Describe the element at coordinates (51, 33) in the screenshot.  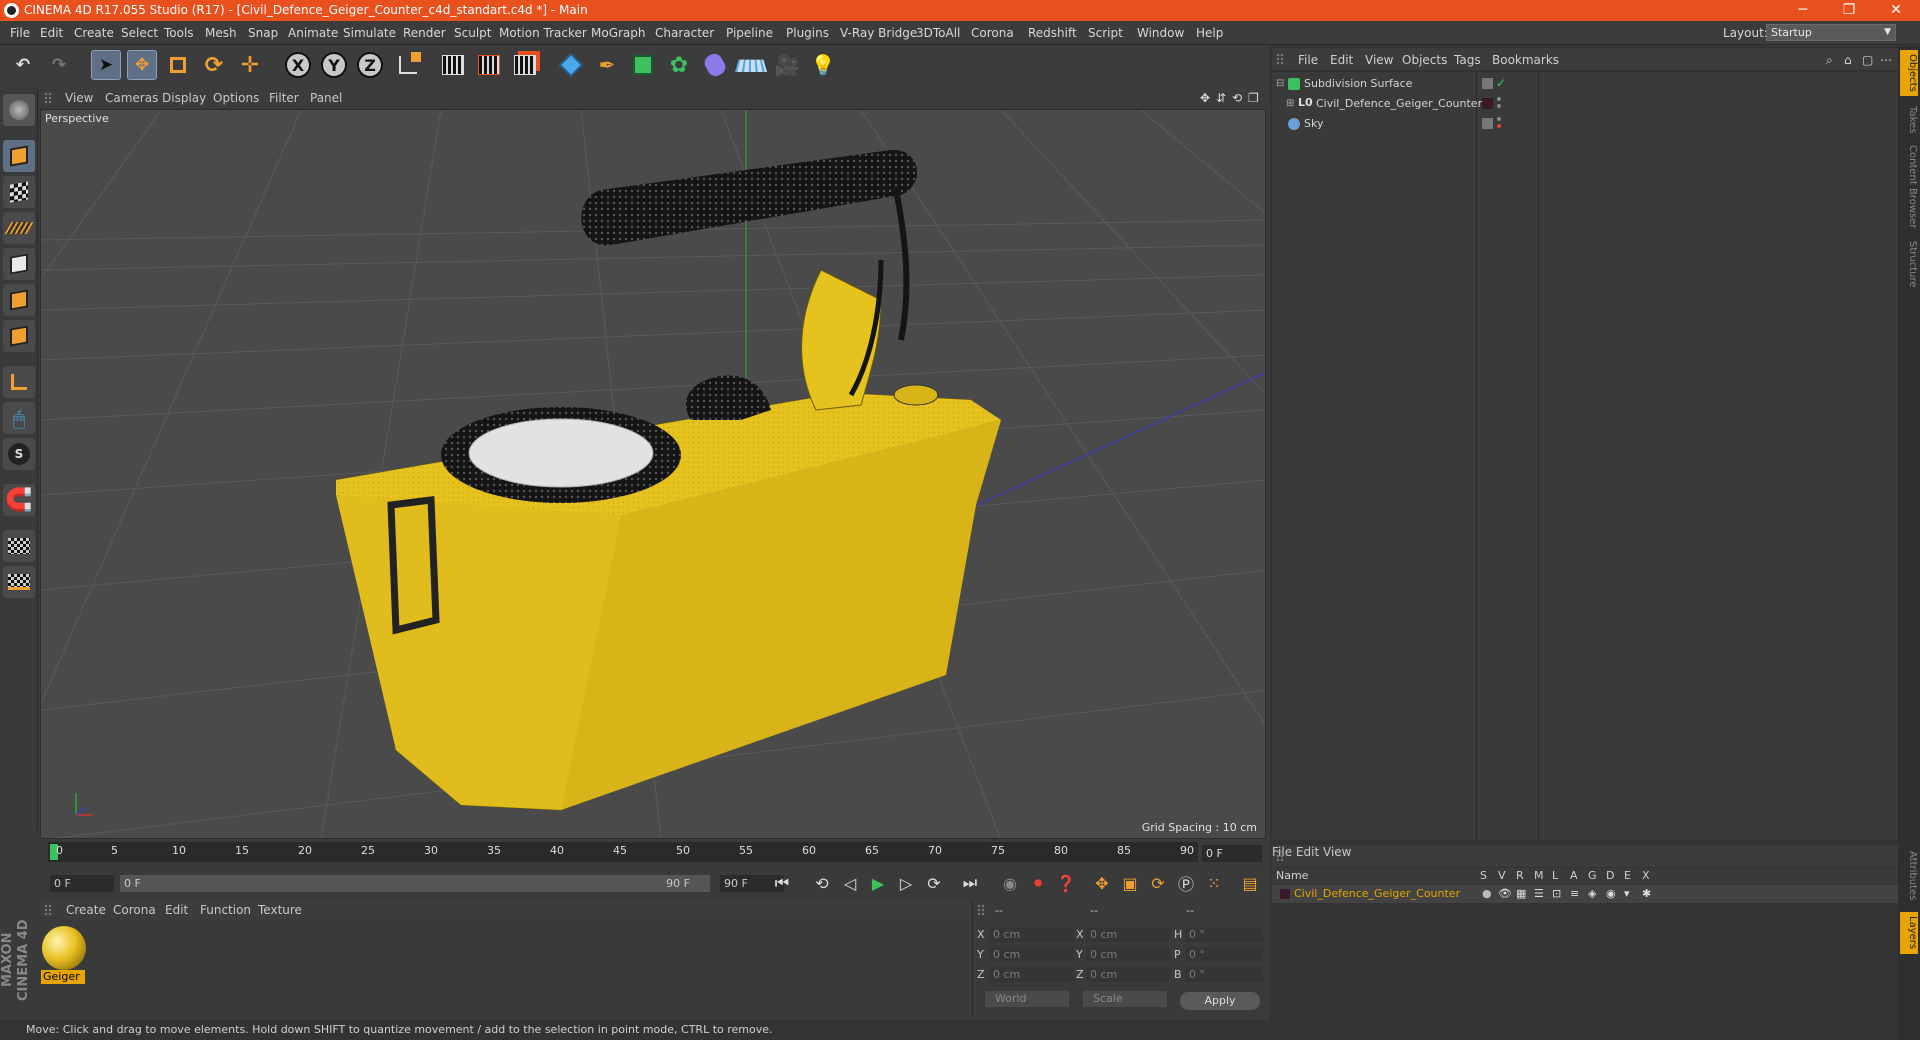
I see `menu-edit: Edit` at that location.